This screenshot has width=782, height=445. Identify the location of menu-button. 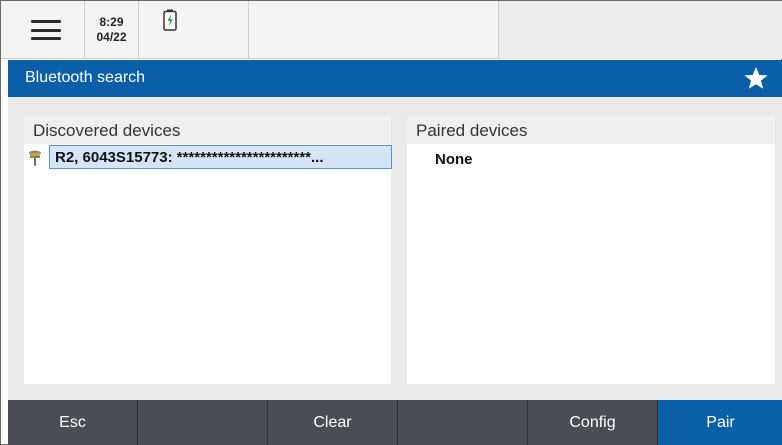
(46, 30).